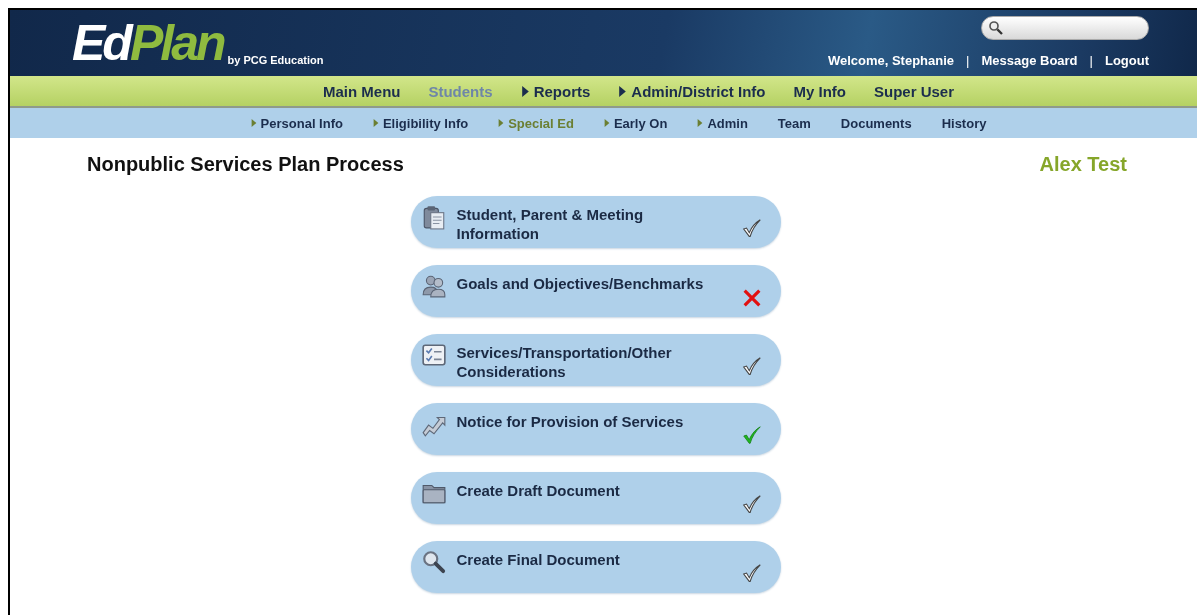 The width and height of the screenshot is (1197, 615). I want to click on welcome-text: Welcome, Stephanie, so click(891, 60).